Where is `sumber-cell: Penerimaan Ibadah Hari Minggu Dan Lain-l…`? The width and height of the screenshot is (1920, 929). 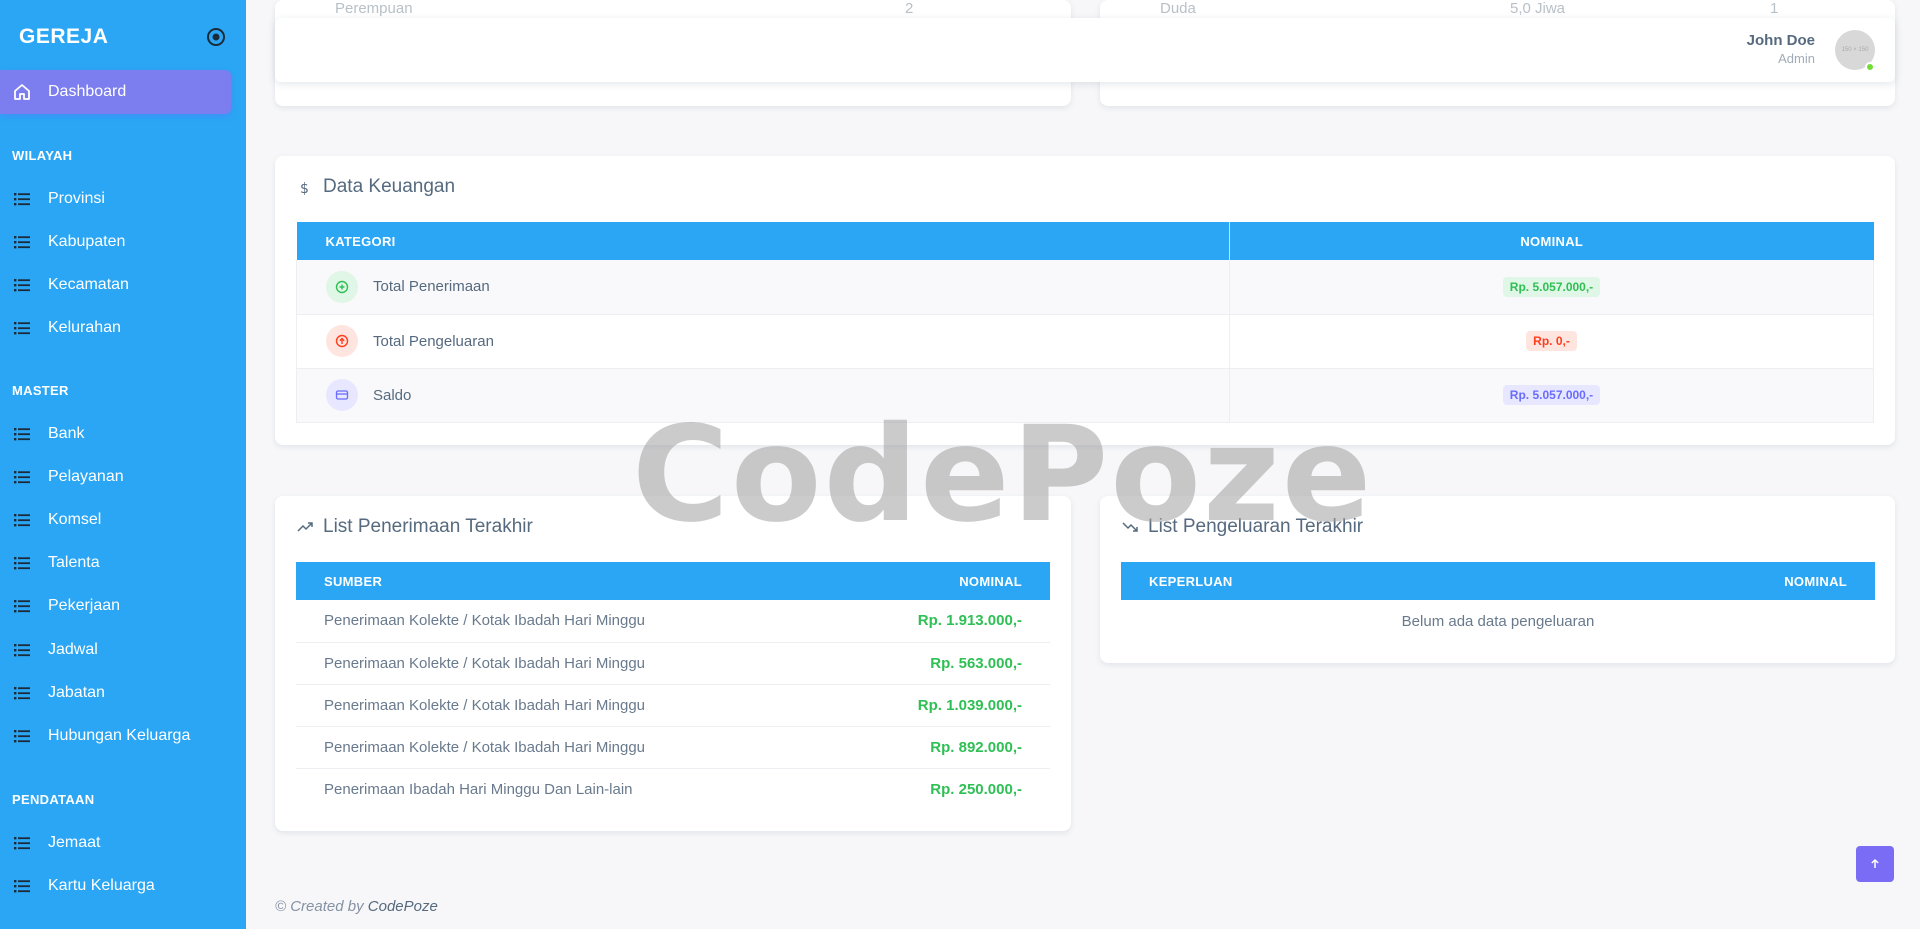 sumber-cell: Penerimaan Ibadah Hari Minggu Dan Lain-l… is located at coordinates (478, 789).